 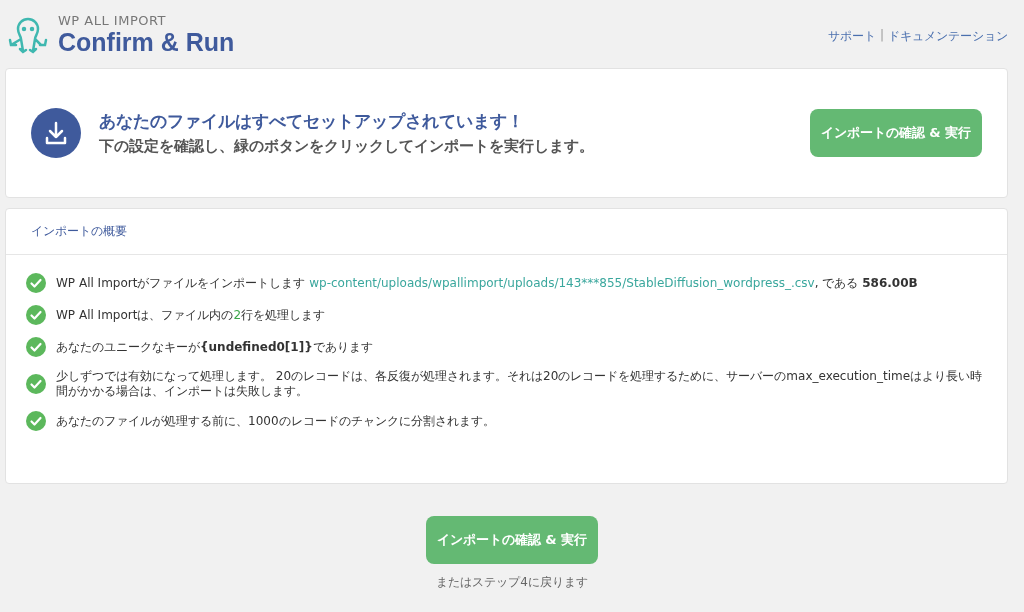 I want to click on summary-title: インポートの概要, so click(x=506, y=232).